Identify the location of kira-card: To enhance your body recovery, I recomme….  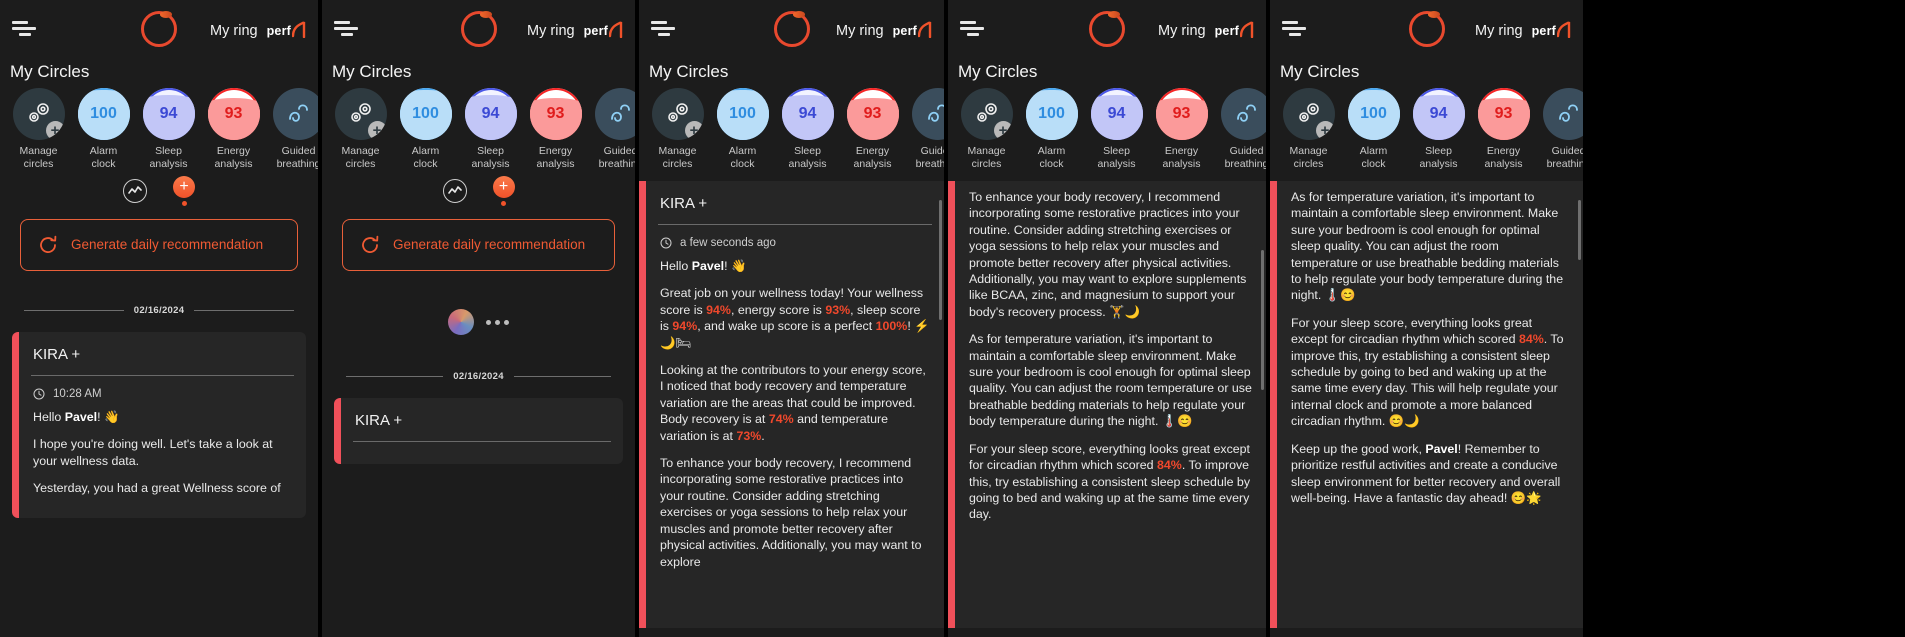
(1107, 404).